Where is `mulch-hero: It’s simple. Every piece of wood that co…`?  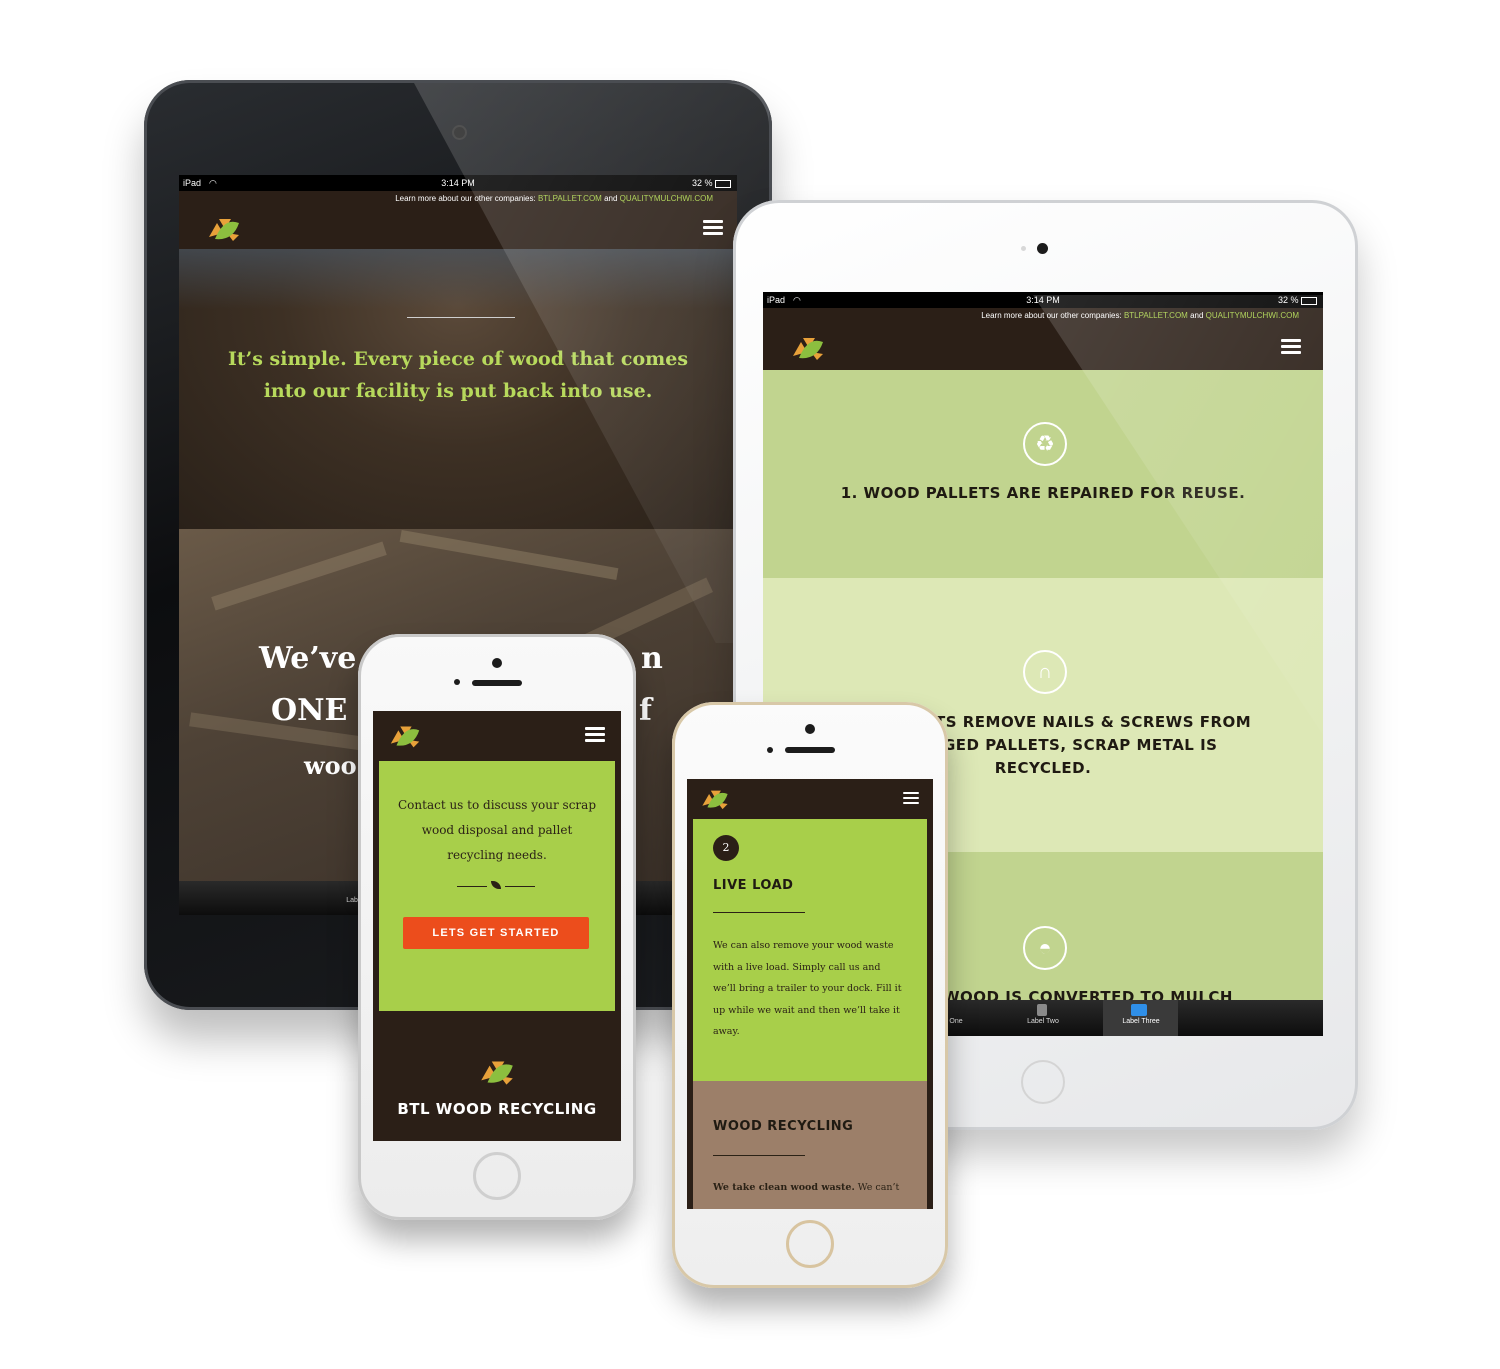
mulch-hero: It’s simple. Every piece of wood that co… is located at coordinates (458, 389).